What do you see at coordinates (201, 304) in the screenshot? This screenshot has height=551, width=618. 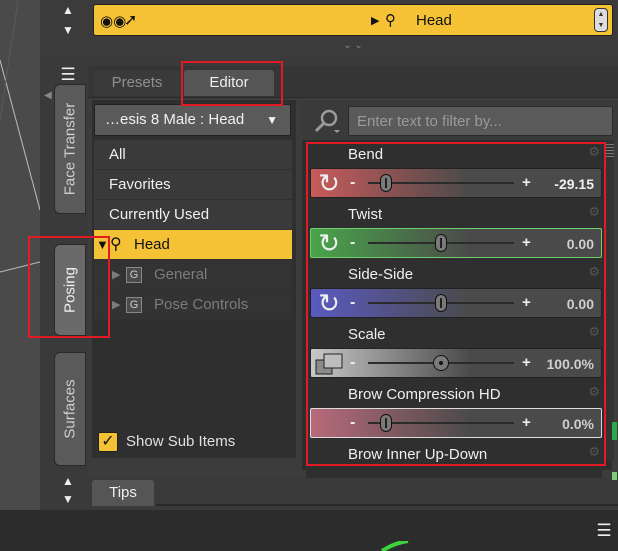 I see `list-item-label: Pose Controls` at bounding box center [201, 304].